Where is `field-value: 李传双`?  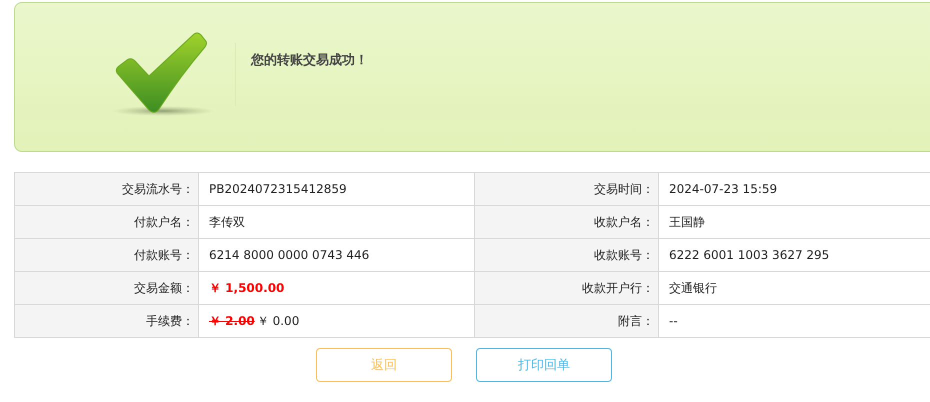 field-value: 李传双 is located at coordinates (337, 222).